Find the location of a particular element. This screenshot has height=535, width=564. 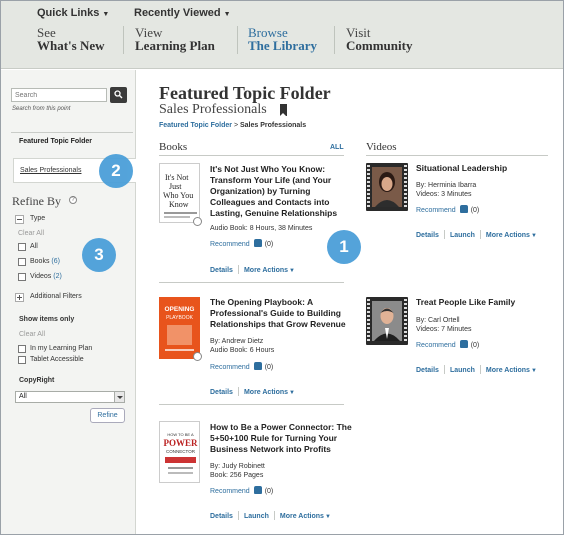

nav-community: Visit Community is located at coordinates (379, 39).